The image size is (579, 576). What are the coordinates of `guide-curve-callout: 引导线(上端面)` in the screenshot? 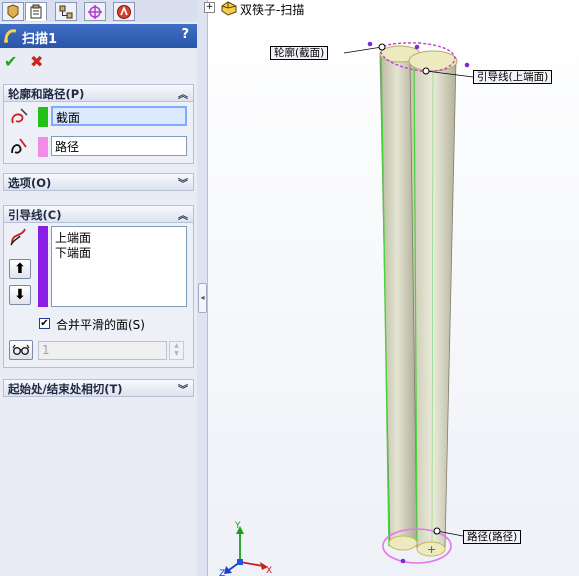 It's located at (513, 77).